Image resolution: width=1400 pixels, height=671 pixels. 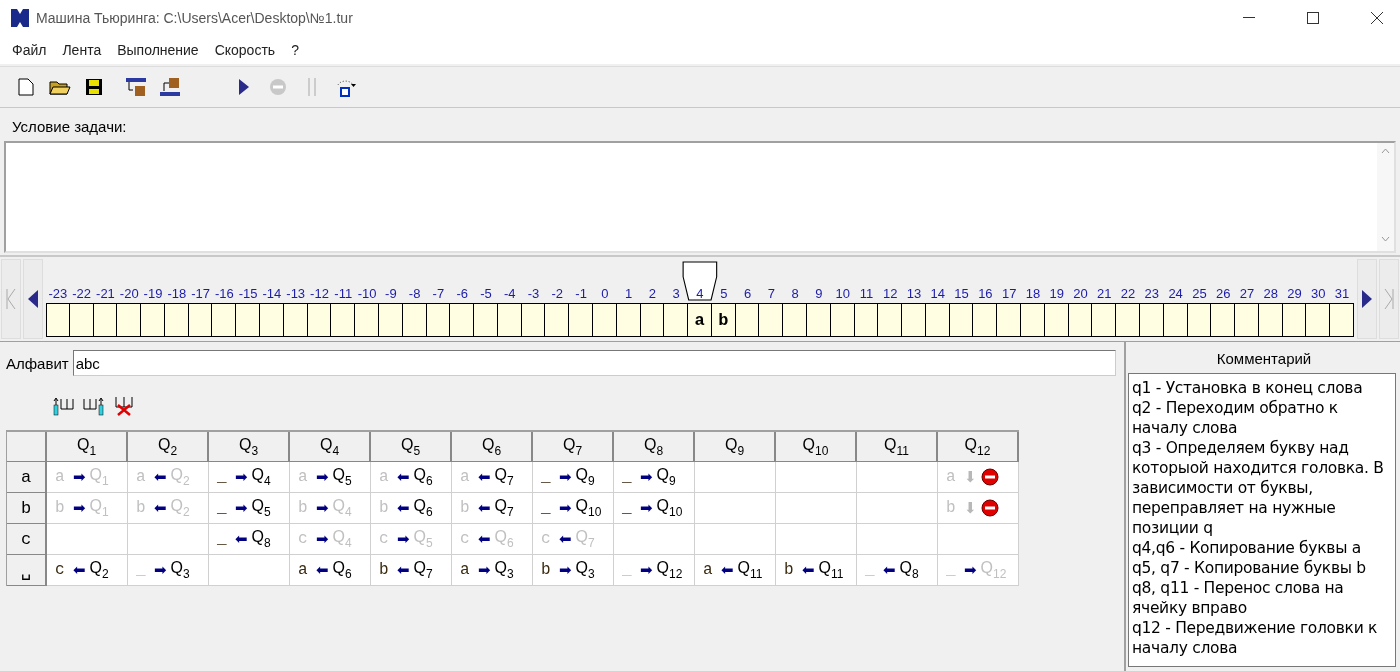 What do you see at coordinates (168, 477) in the screenshot?
I see `rule-cell: a ⬅ Q$_{2}$` at bounding box center [168, 477].